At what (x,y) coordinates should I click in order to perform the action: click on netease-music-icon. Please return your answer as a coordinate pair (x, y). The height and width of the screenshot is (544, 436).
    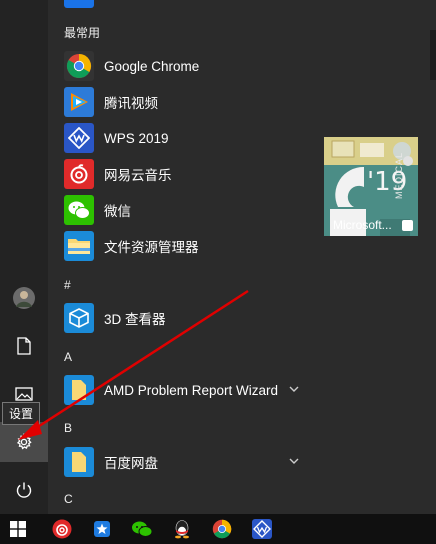
    Looking at the image, I should click on (62, 529).